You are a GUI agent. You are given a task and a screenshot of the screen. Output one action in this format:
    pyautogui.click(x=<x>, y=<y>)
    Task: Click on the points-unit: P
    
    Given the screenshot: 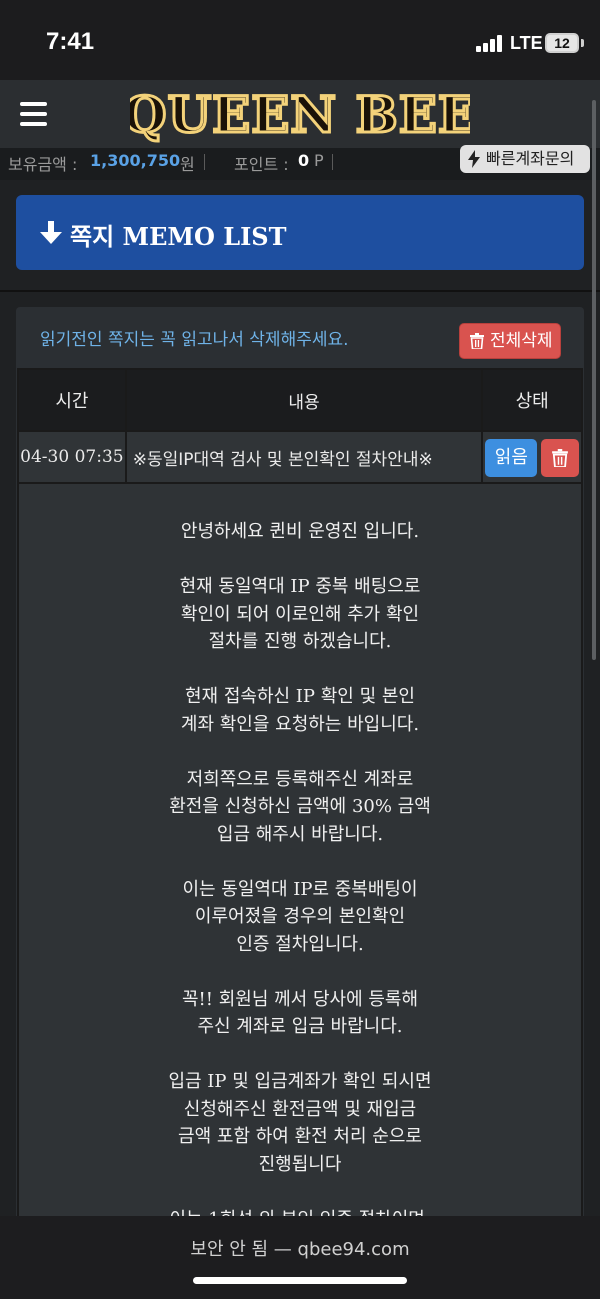 What is the action you would take?
    pyautogui.click(x=319, y=160)
    